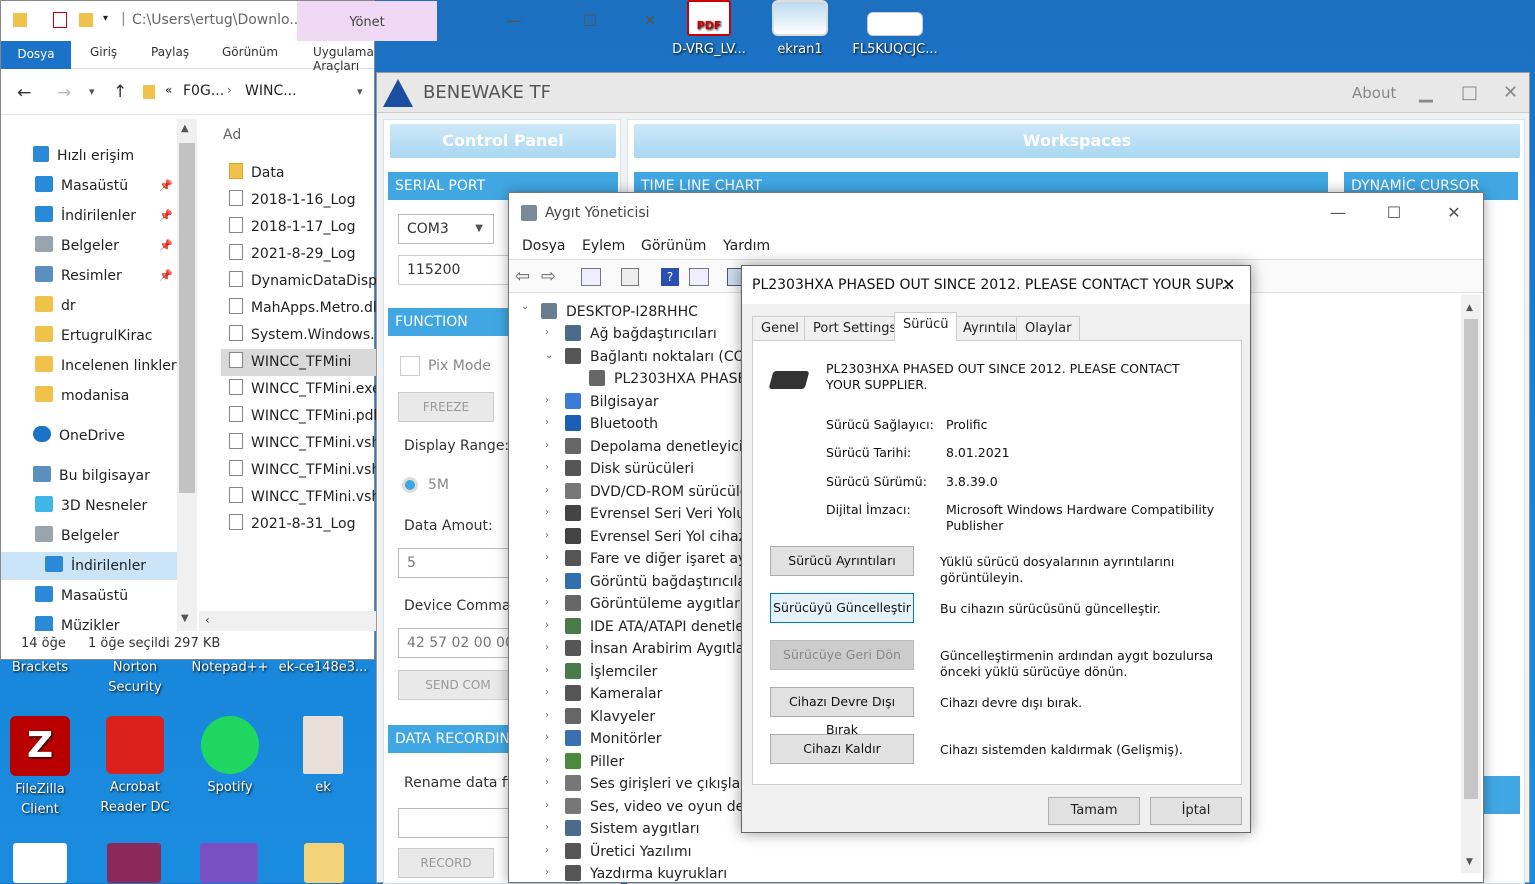  Describe the element at coordinates (256, 173) in the screenshot. I see `file-row: Data` at that location.